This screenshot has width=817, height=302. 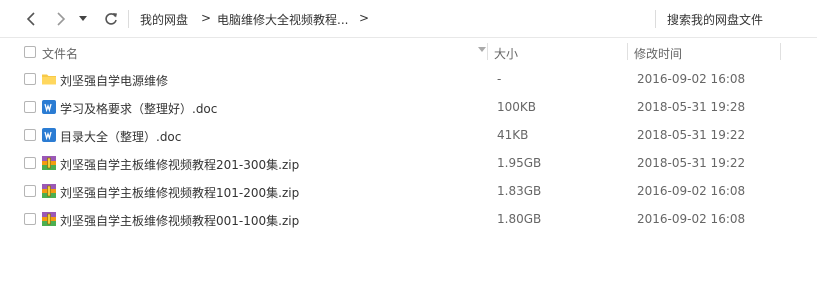 I want to click on file-size: 41KB, so click(x=513, y=135).